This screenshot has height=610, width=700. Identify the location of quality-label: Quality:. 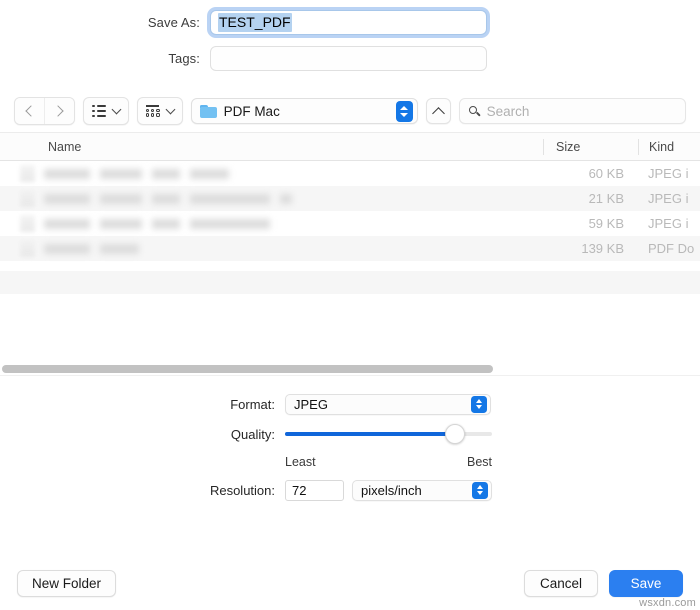
(252, 434).